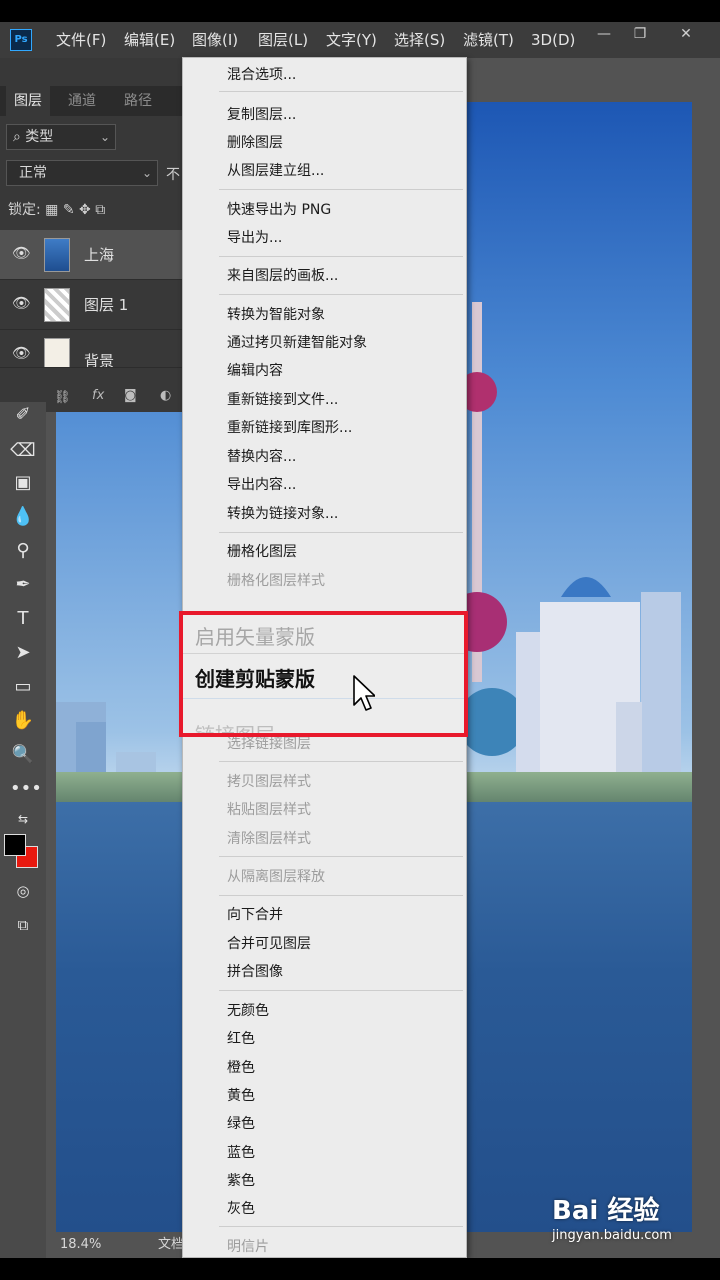  I want to click on layer-name: 上海, so click(99, 255).